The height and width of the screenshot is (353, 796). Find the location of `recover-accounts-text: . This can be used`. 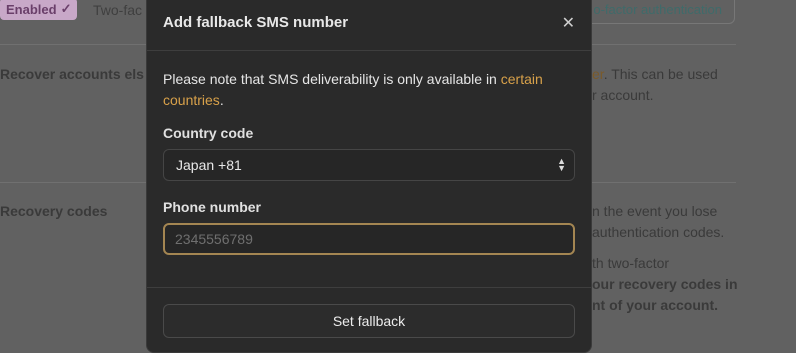

recover-accounts-text: . This can be used is located at coordinates (660, 74).